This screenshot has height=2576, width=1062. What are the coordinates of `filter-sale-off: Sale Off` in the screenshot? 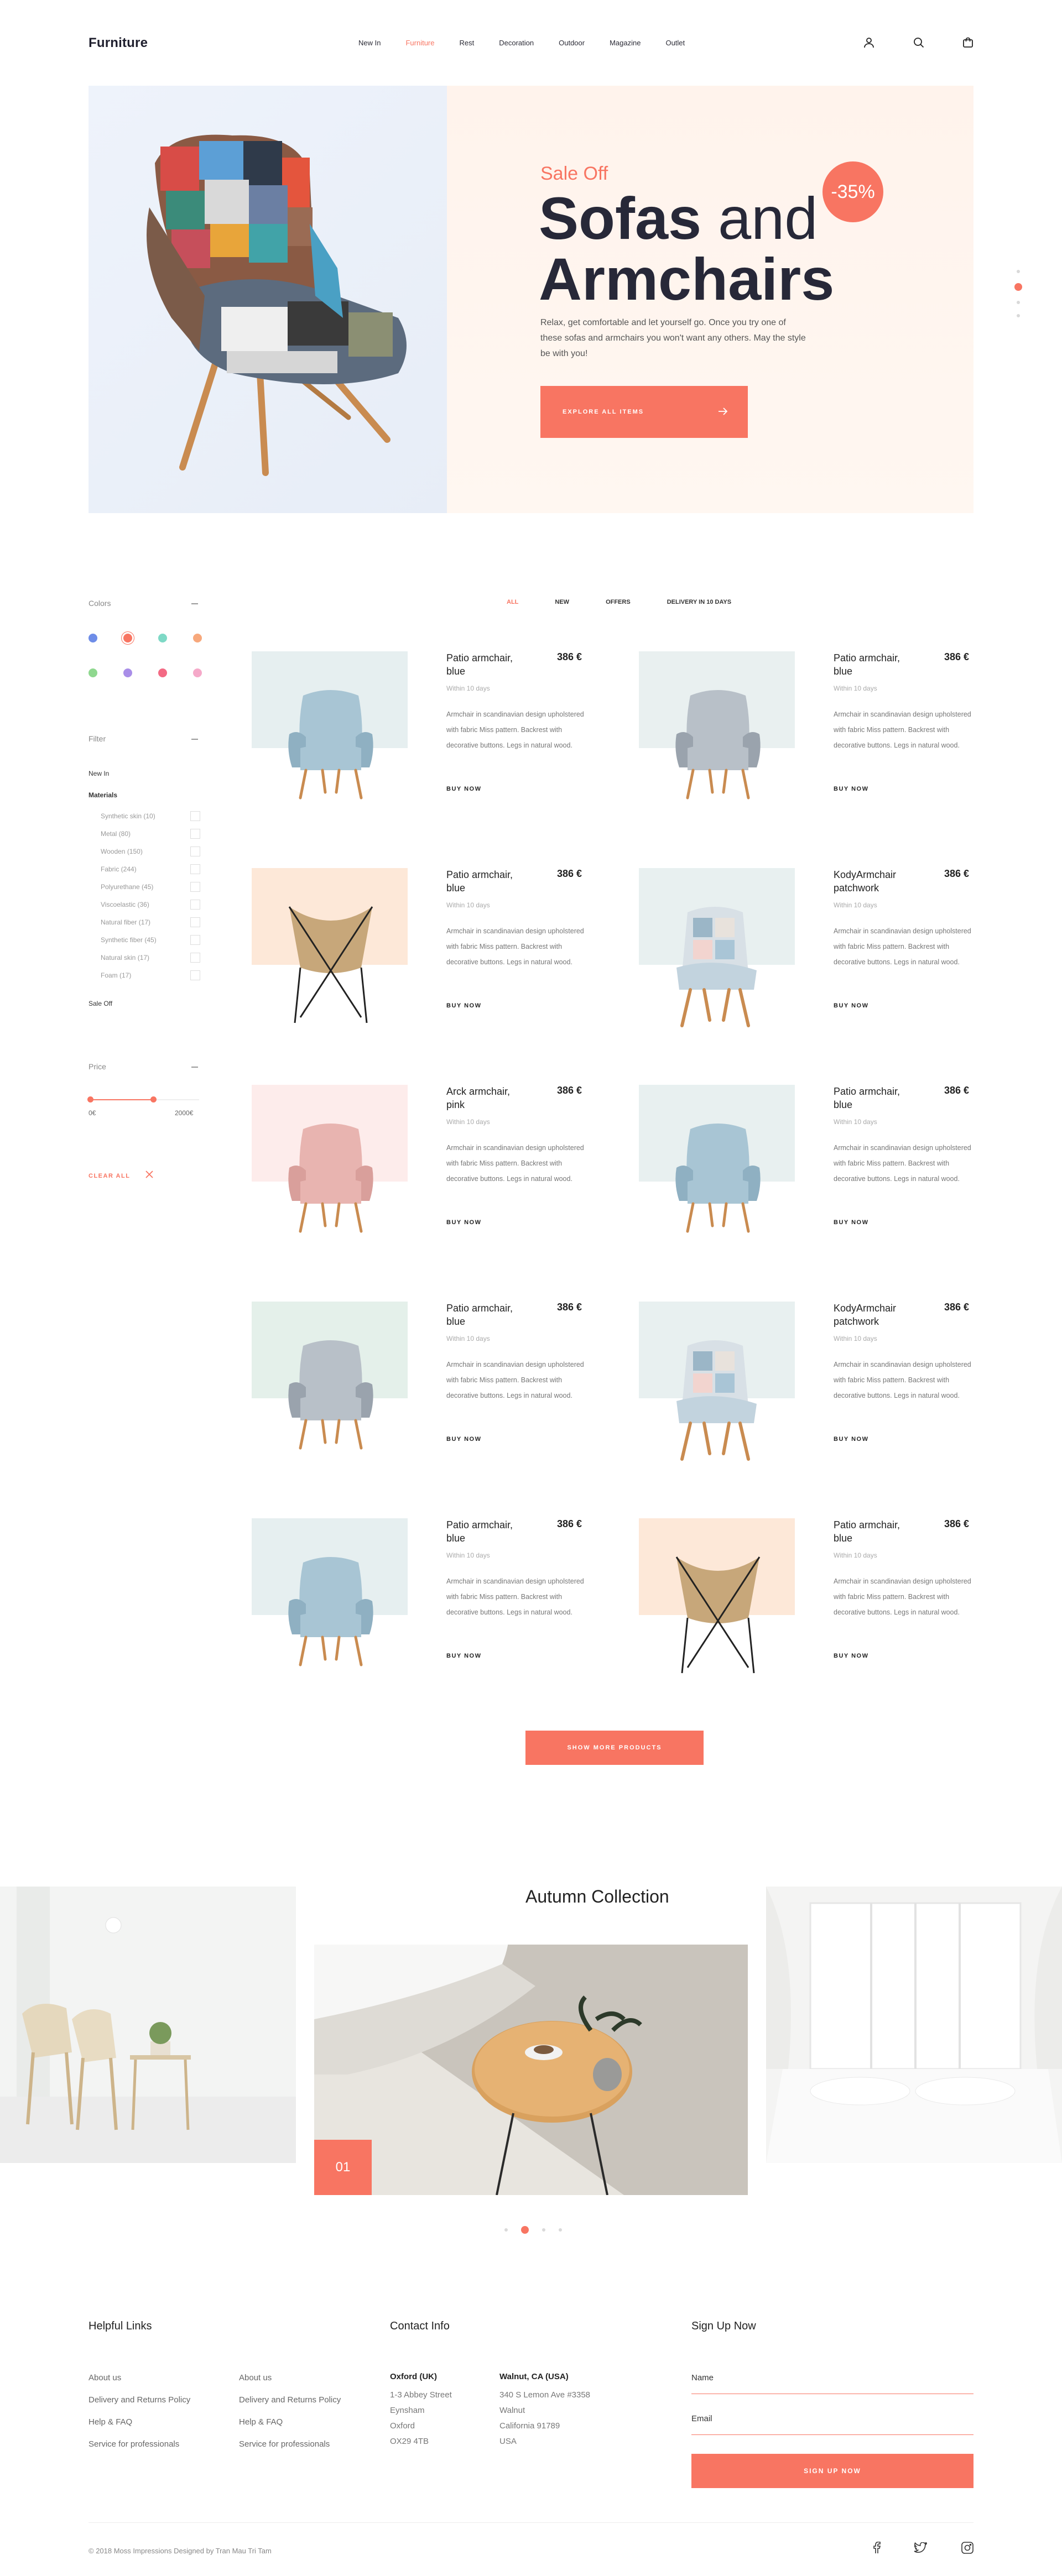 It's located at (100, 1003).